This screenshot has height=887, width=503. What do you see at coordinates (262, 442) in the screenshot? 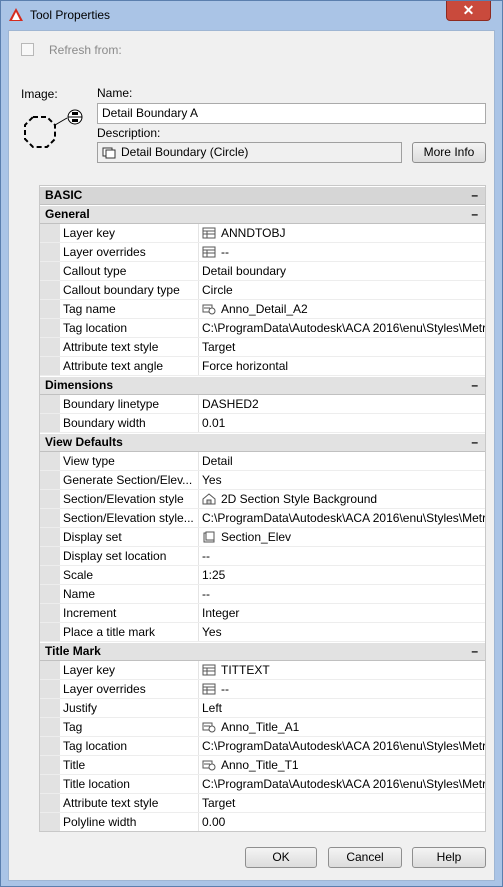
I see `category-view-defaults: View Defaults –` at bounding box center [262, 442].